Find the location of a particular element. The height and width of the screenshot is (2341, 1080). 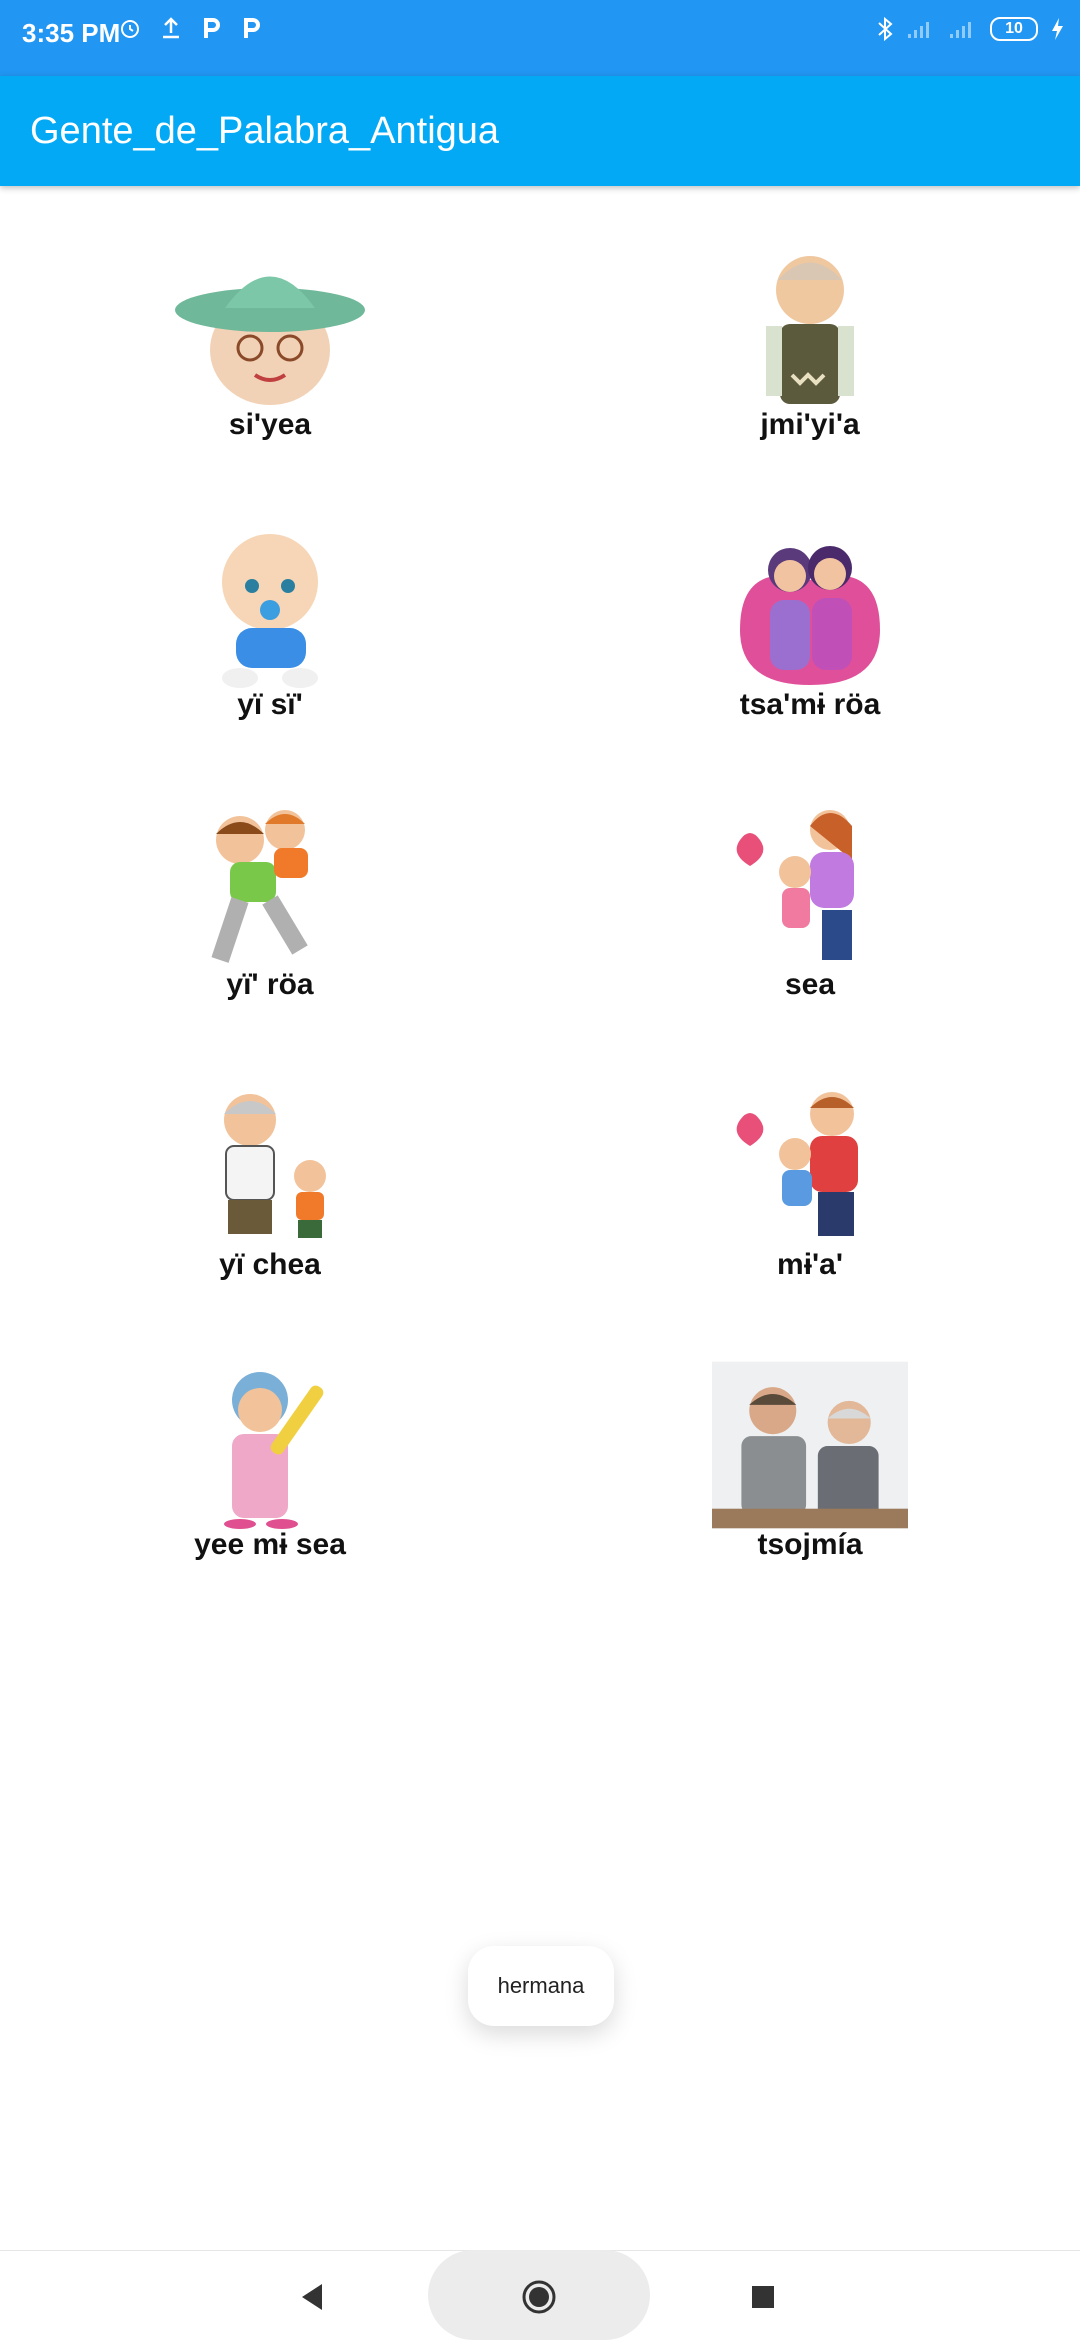

toast-message: hermana is located at coordinates (541, 1986).